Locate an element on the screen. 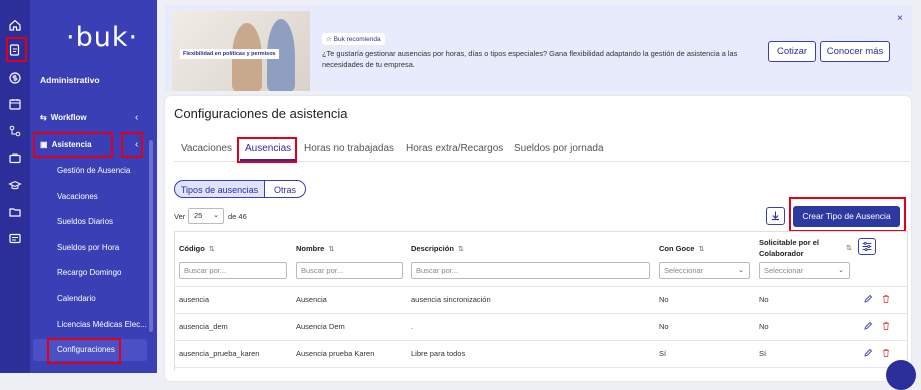  sidebar-item-workflow: ⇆ Workflow is located at coordinates (63, 117).